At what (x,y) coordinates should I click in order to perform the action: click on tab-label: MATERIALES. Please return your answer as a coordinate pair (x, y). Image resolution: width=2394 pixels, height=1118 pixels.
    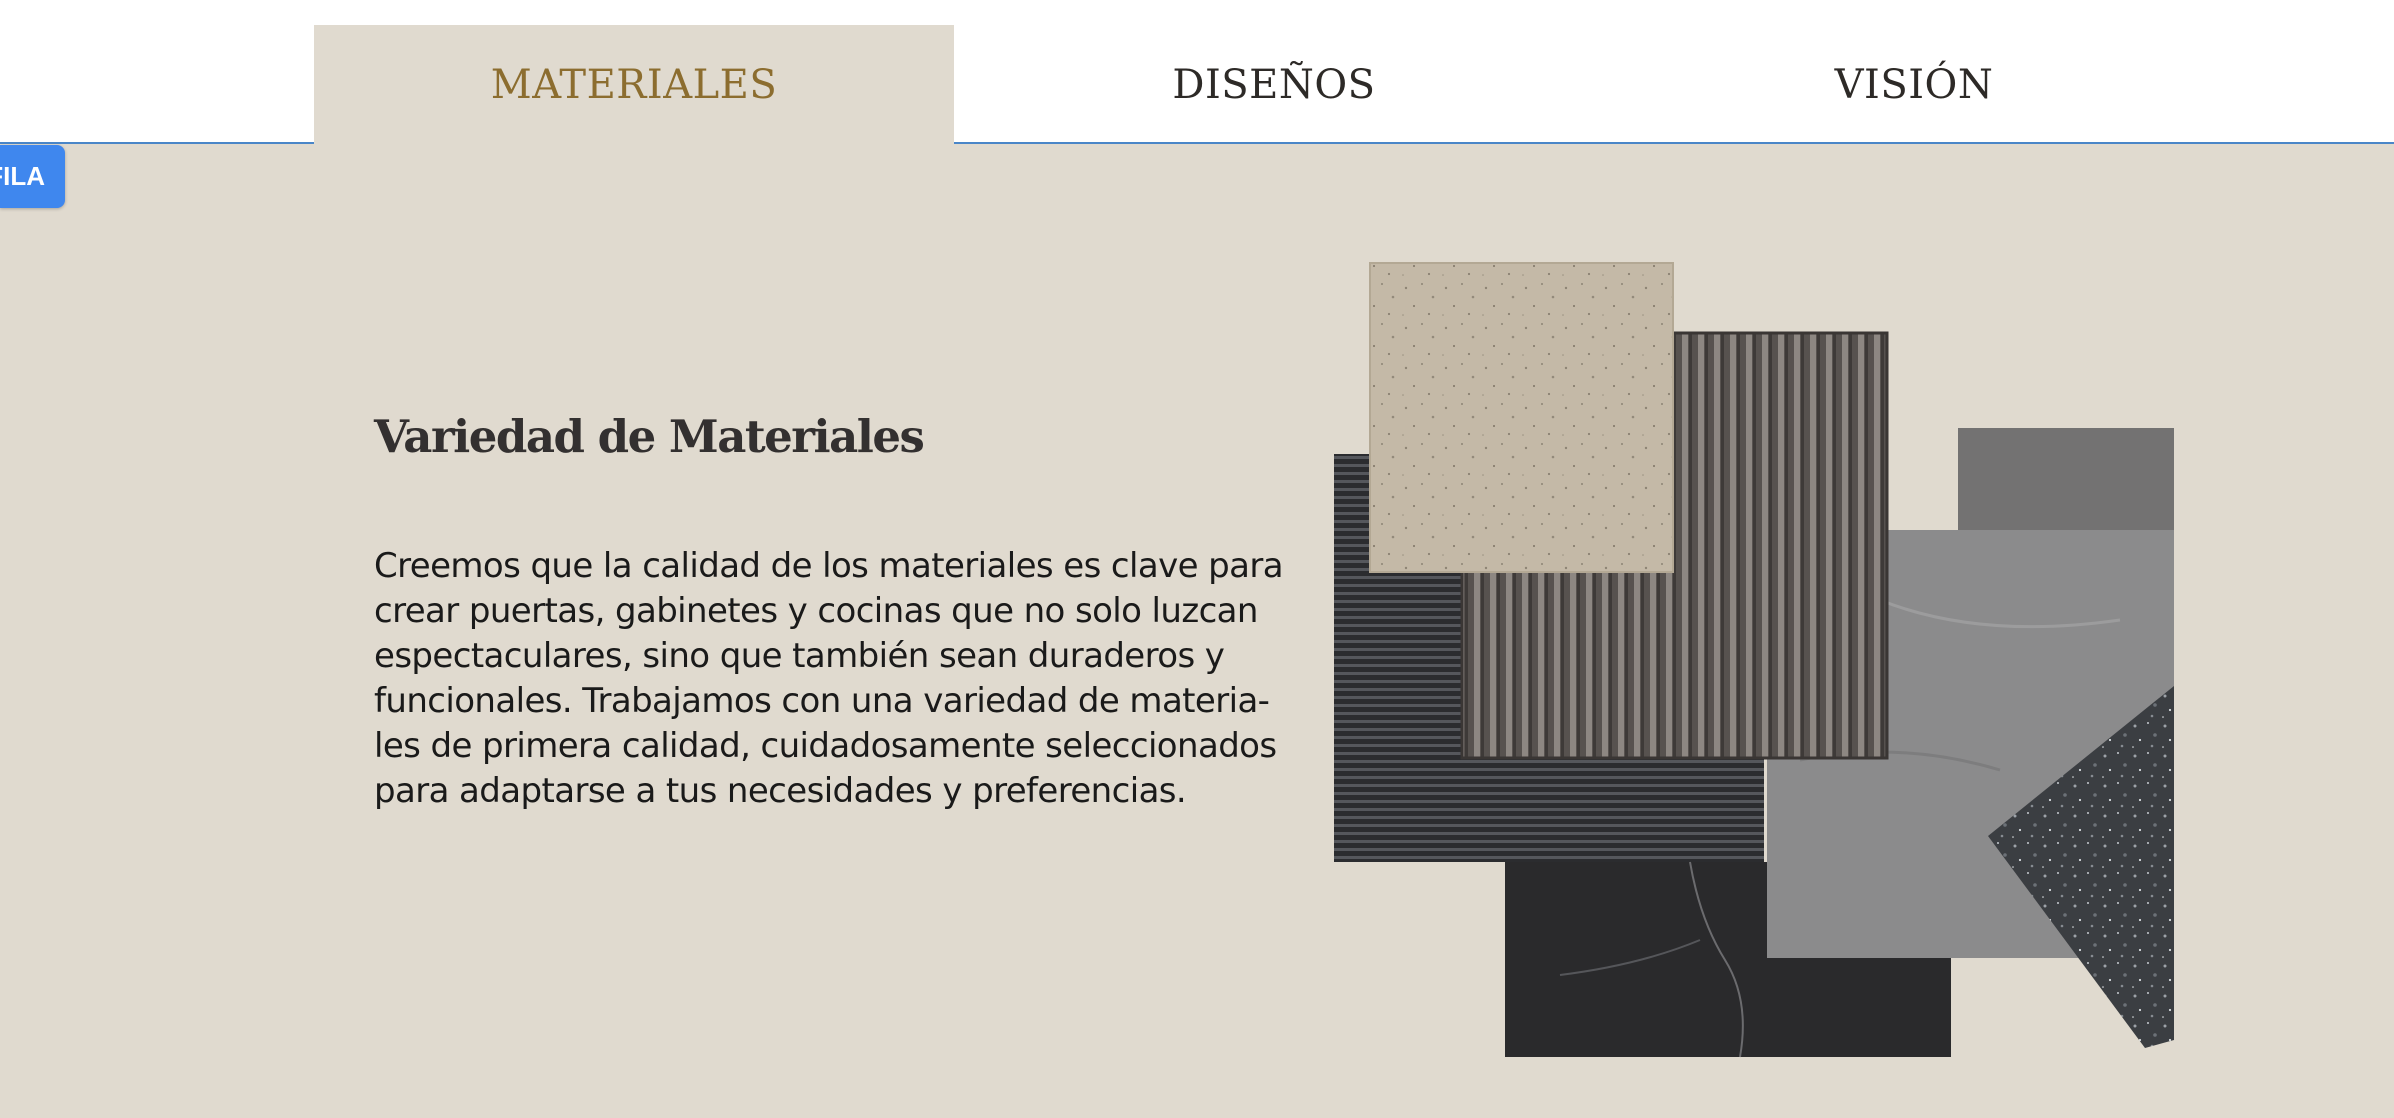
    Looking at the image, I should click on (634, 84).